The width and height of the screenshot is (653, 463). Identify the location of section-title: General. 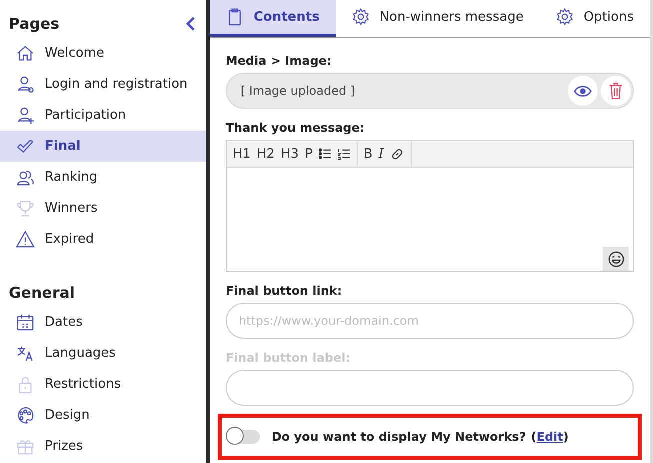
(42, 293).